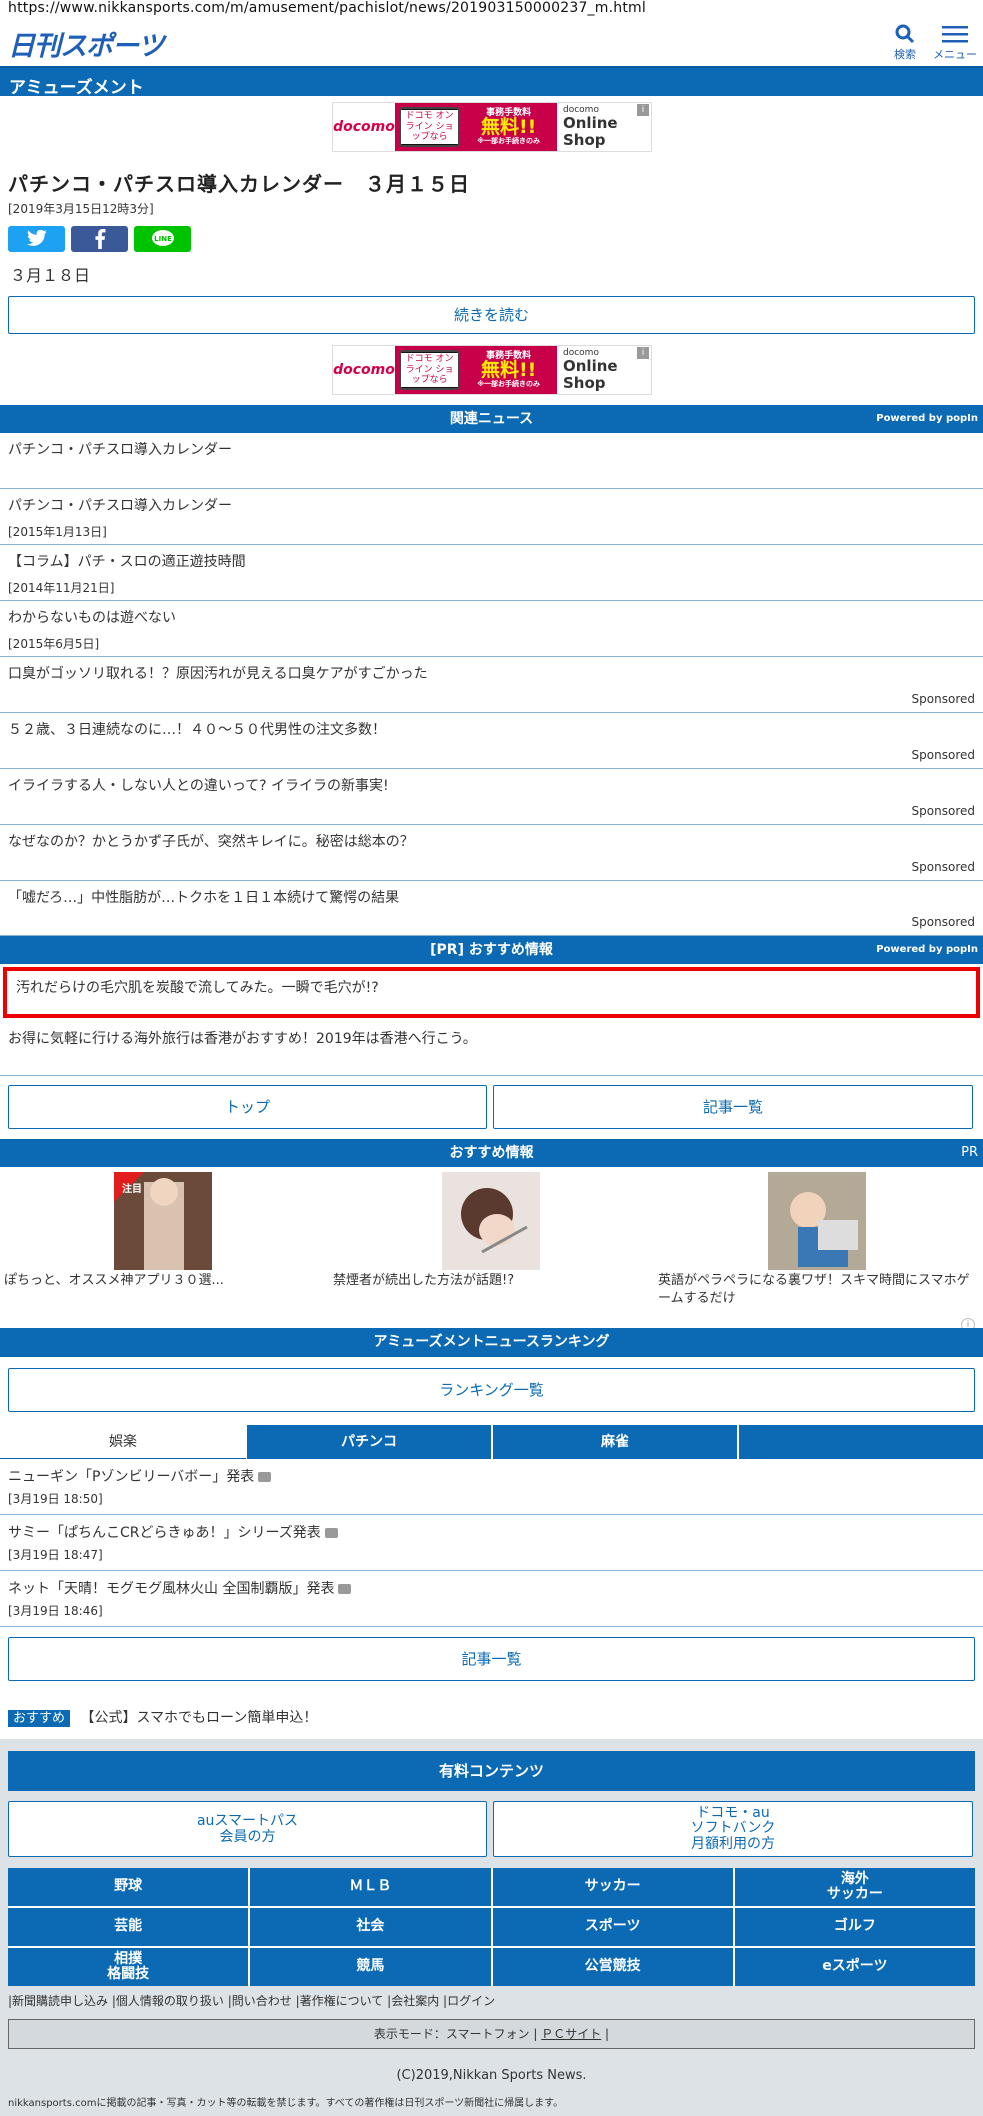 This screenshot has width=983, height=2116. What do you see at coordinates (854, 1887) in the screenshot?
I see `category-overseas-soccer: 海外 サッカー` at bounding box center [854, 1887].